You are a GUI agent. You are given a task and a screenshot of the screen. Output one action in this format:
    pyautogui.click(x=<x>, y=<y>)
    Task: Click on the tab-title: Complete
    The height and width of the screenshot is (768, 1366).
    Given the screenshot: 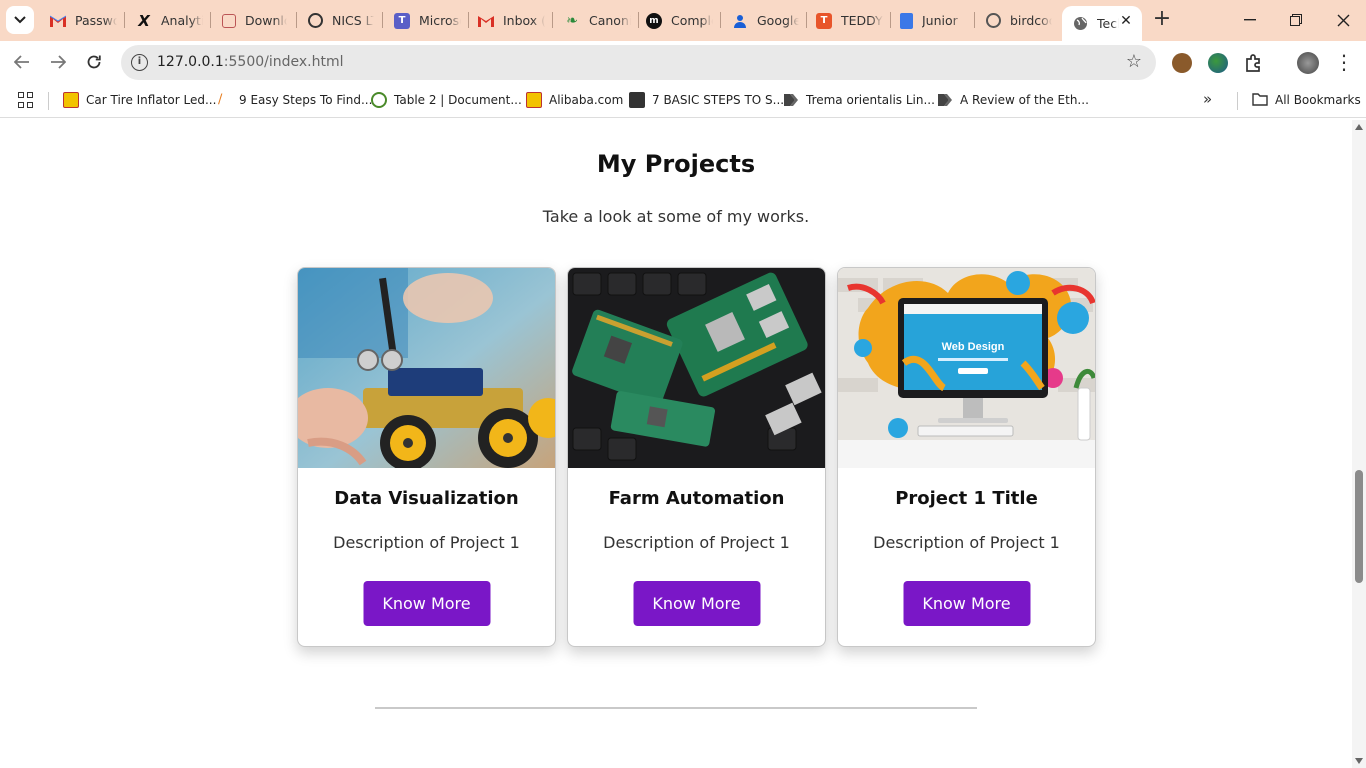 What is the action you would take?
    pyautogui.click(x=692, y=20)
    